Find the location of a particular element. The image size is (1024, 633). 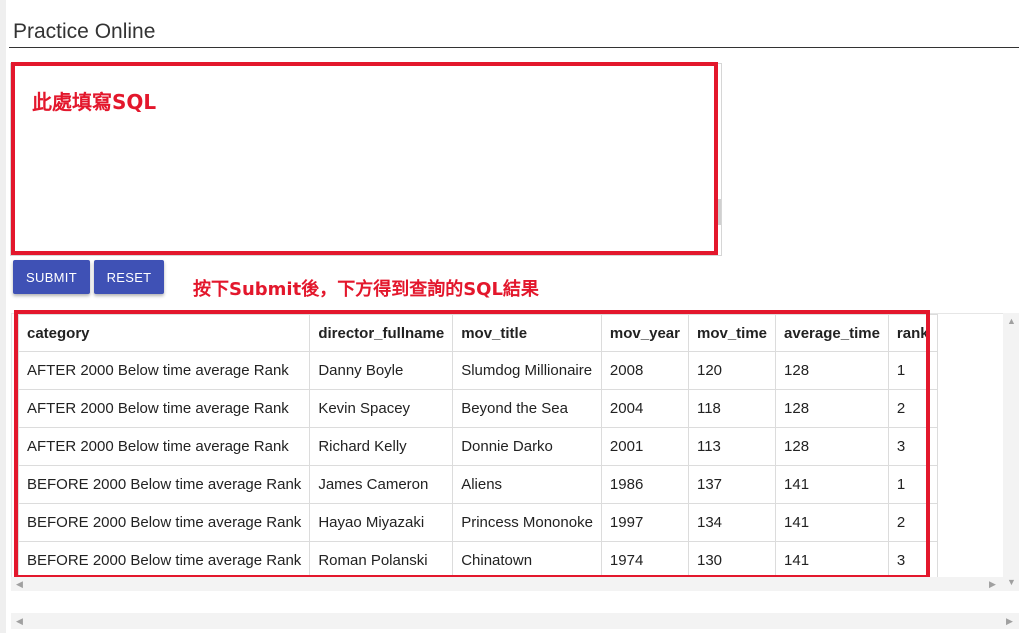

table-cell: Roman Polanski is located at coordinates (381, 560).